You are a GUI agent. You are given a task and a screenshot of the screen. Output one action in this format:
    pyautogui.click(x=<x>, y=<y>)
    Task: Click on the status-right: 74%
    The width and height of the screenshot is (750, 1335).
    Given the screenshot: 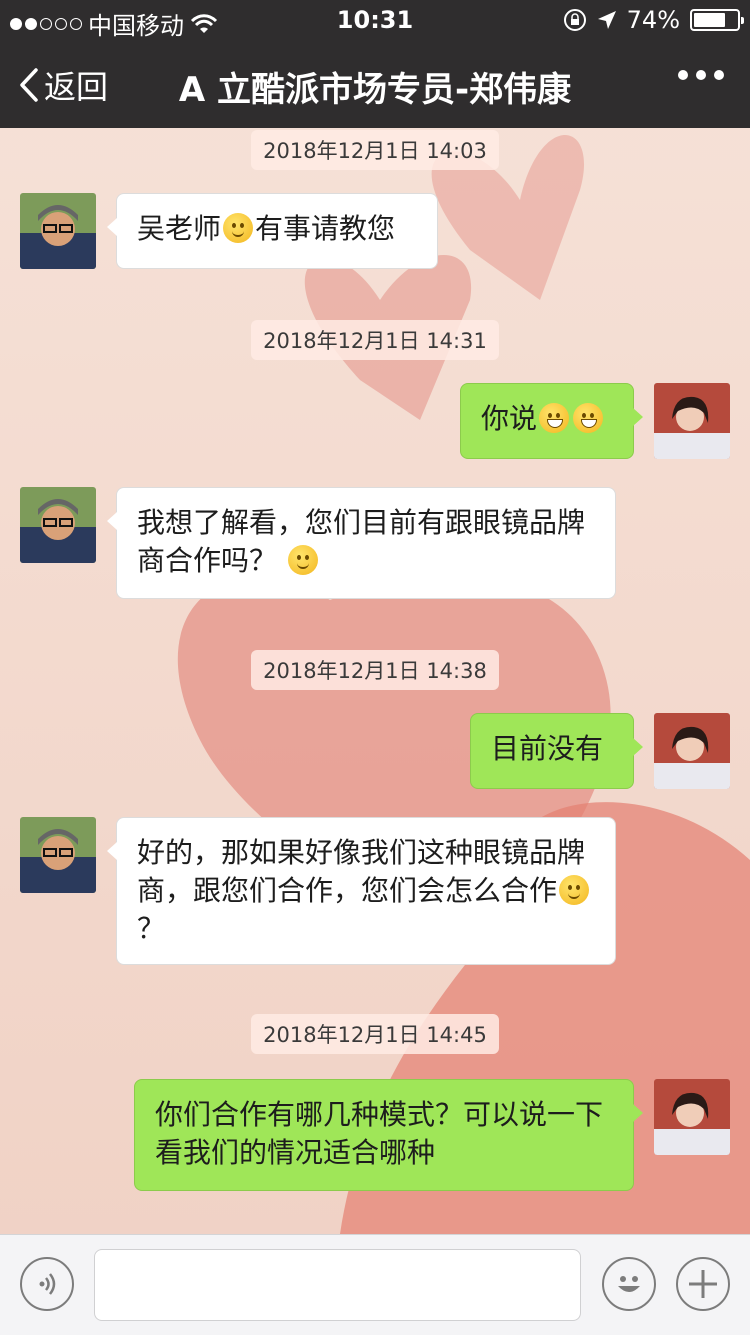 What is the action you would take?
    pyautogui.click(x=653, y=20)
    